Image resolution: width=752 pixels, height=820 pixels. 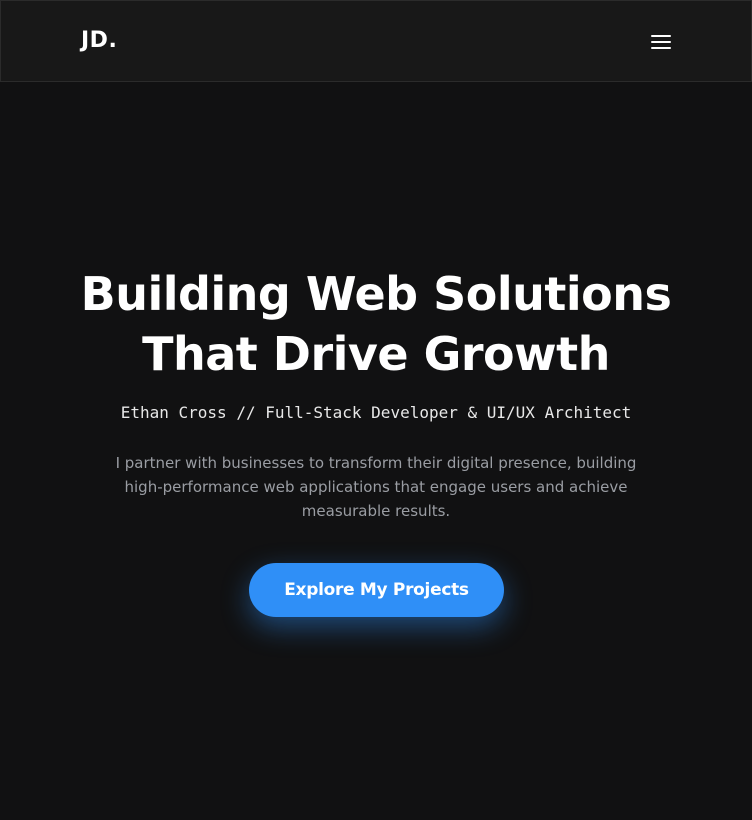 What do you see at coordinates (376, 354) in the screenshot?
I see `hero-title-line-2: That Drive Growth` at bounding box center [376, 354].